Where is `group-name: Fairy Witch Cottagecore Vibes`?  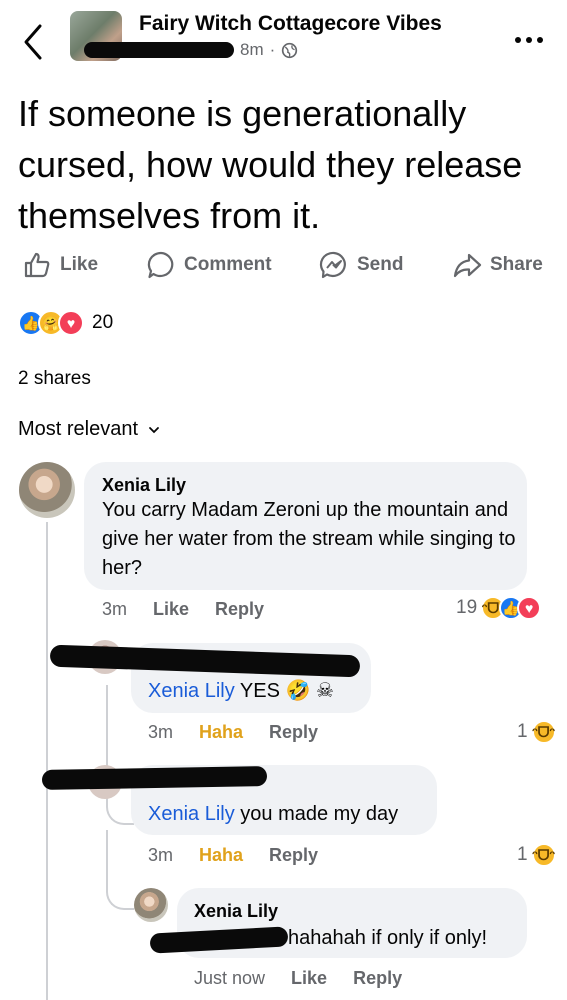 group-name: Fairy Witch Cottagecore Vibes is located at coordinates (290, 24).